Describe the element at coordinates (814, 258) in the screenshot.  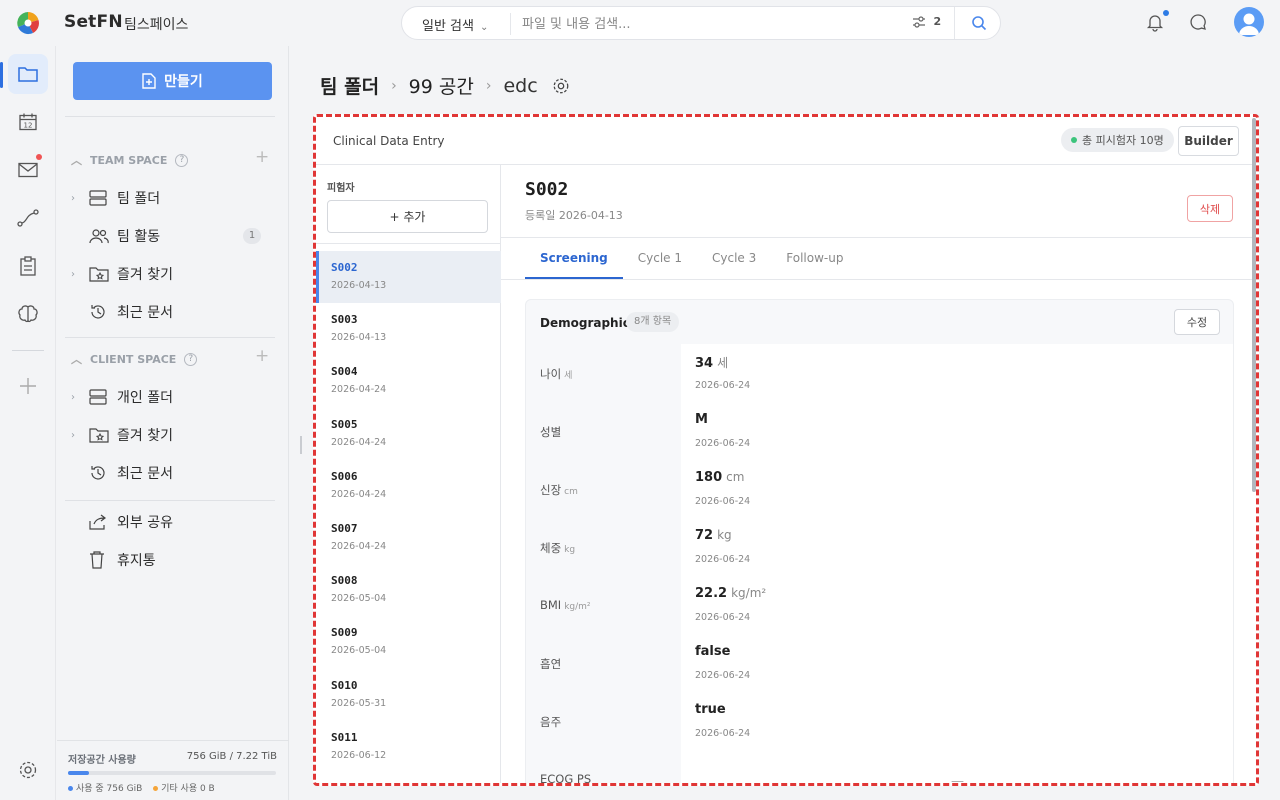
I see `tab-follow-up: Follow-up` at that location.